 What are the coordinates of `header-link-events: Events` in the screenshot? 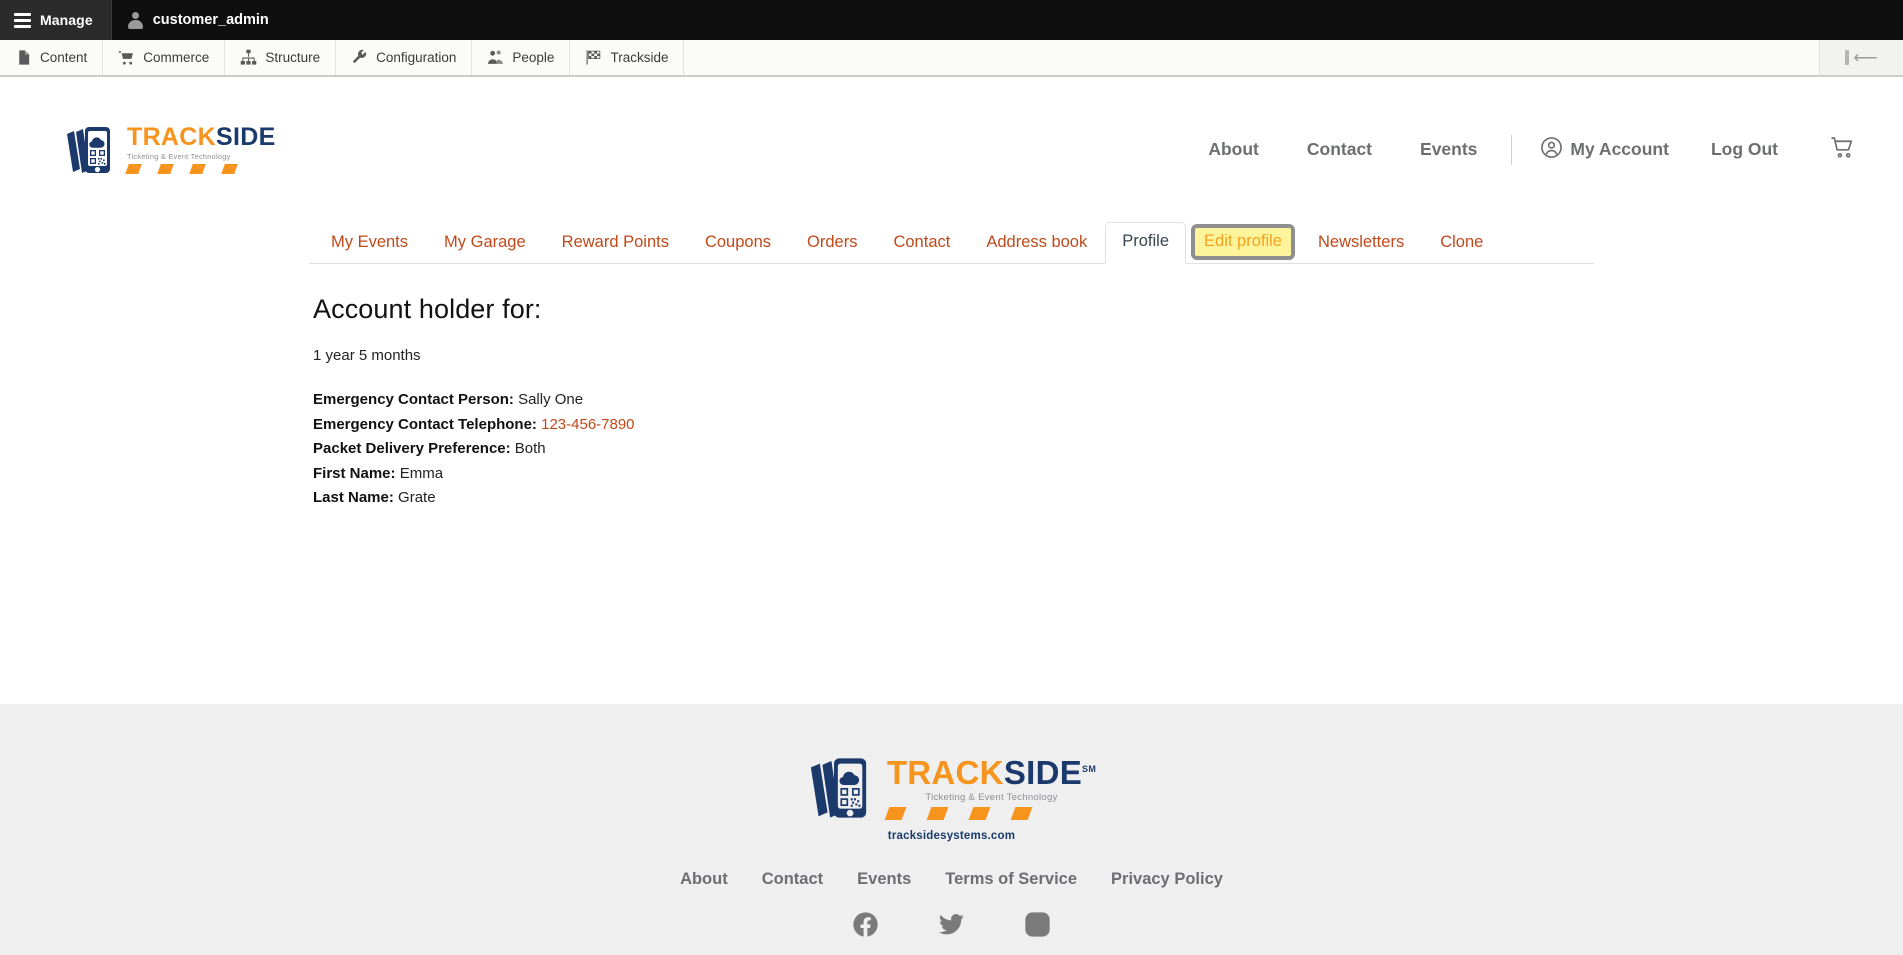 It's located at (1448, 149).